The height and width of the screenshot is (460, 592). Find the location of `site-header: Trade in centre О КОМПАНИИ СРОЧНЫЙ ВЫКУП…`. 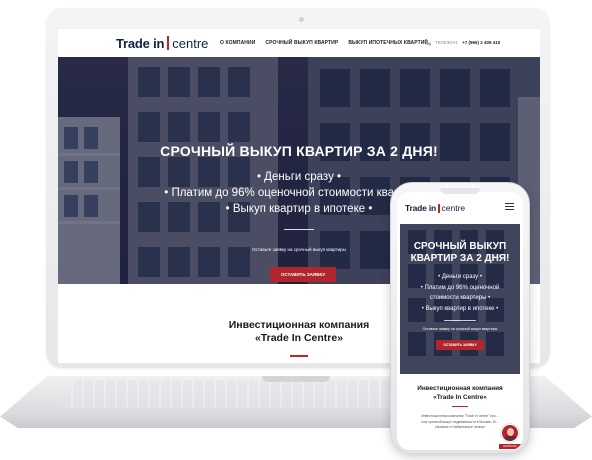

site-header: Trade in centre О КОМПАНИИ СРОЧНЫЙ ВЫКУП… is located at coordinates (299, 43).